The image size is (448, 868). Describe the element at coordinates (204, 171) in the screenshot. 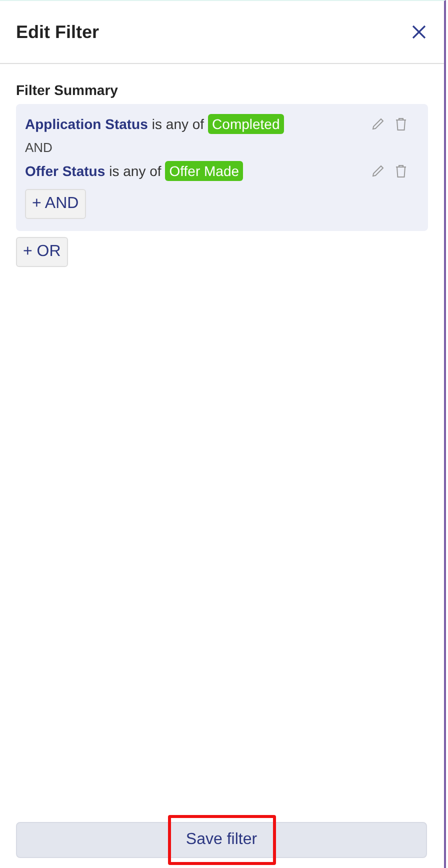

I see `value-tag: Offer Made` at that location.